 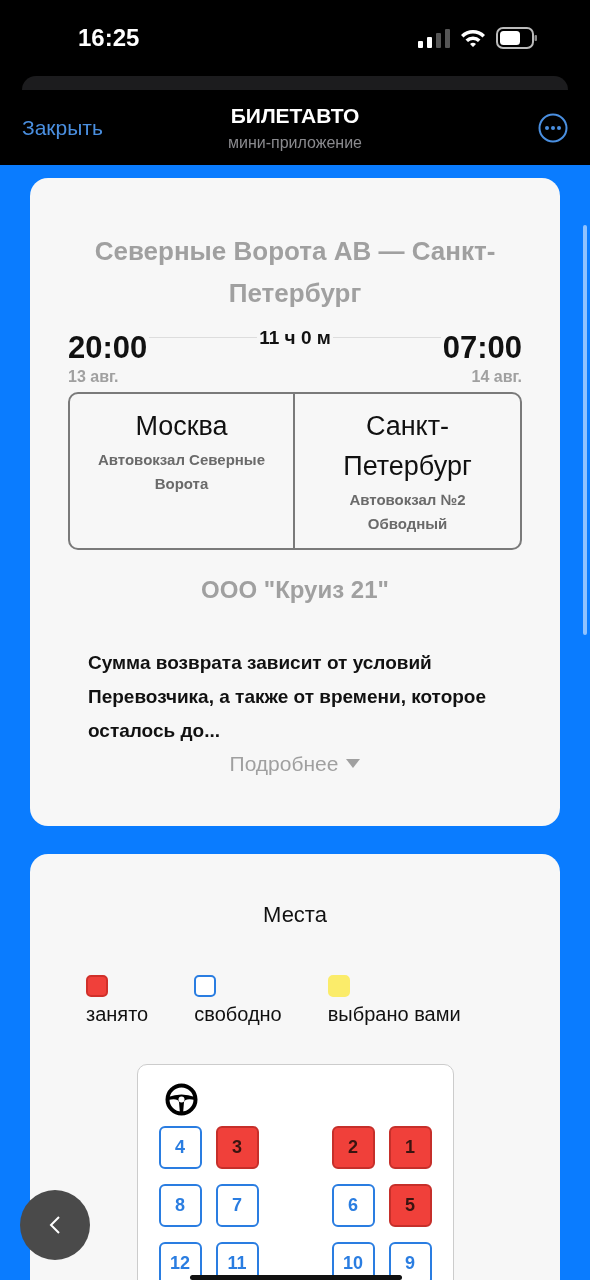 I want to click on seat: 5, so click(x=410, y=1205).